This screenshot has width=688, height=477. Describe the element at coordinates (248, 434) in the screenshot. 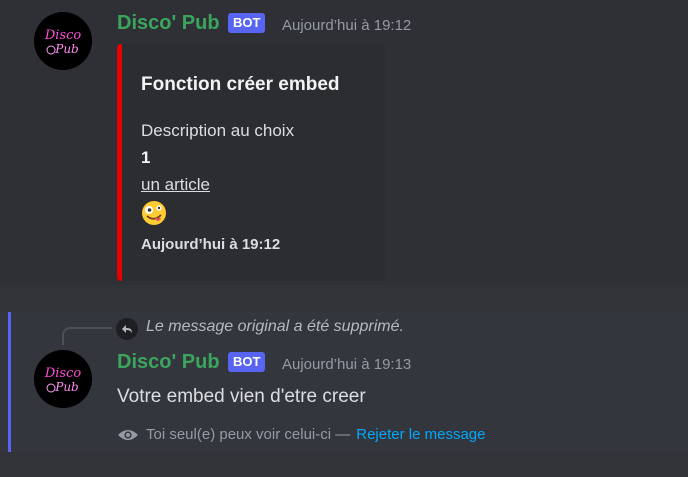

I see `ephemeral-text: Toi seul(e) peux voir celui-ci —` at that location.